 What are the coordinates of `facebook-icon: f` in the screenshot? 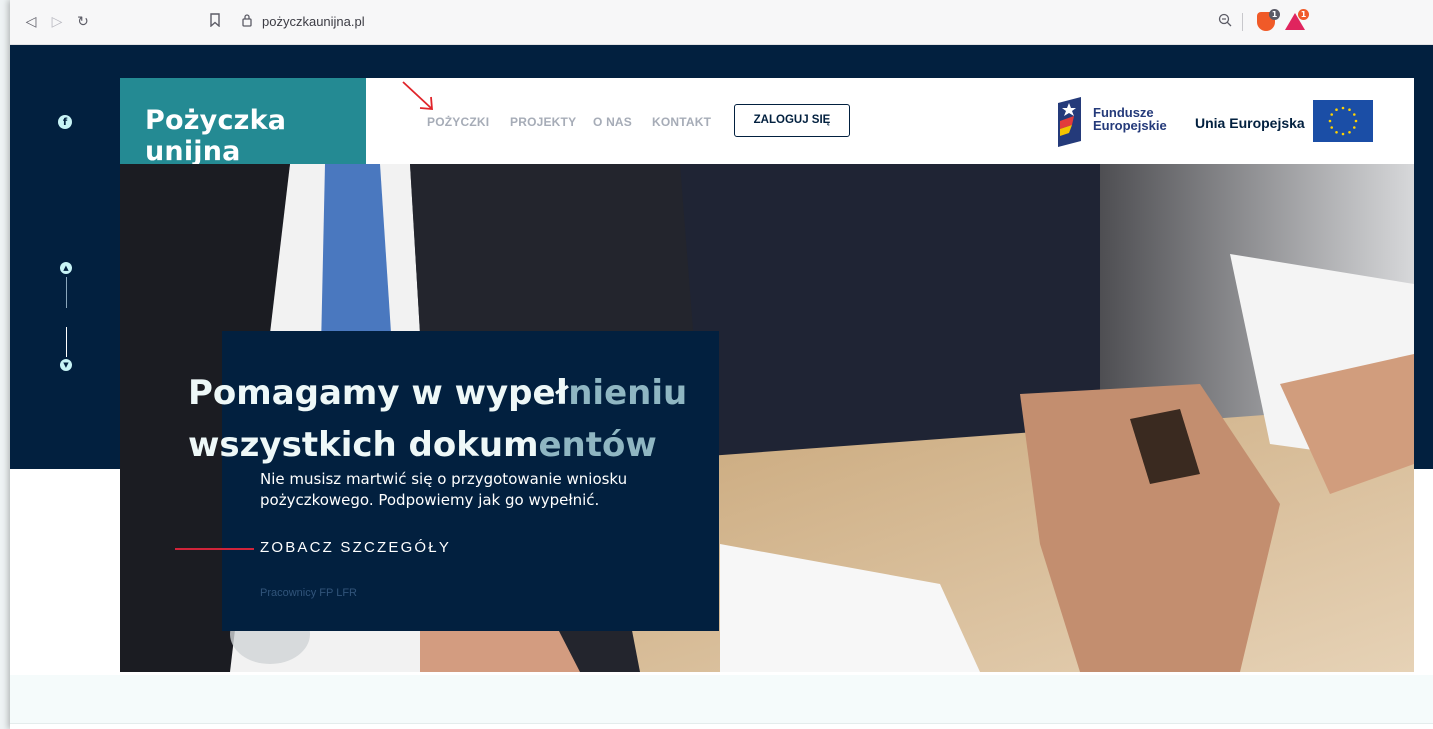 It's located at (65, 122).